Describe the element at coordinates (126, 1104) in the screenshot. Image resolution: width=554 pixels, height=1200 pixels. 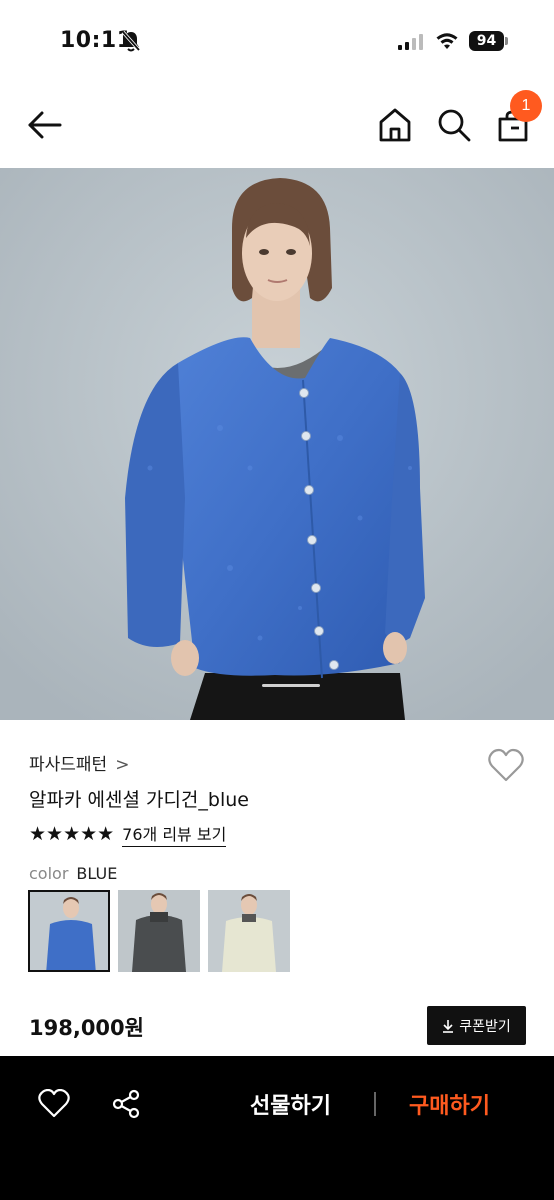
I see `share-icon` at that location.